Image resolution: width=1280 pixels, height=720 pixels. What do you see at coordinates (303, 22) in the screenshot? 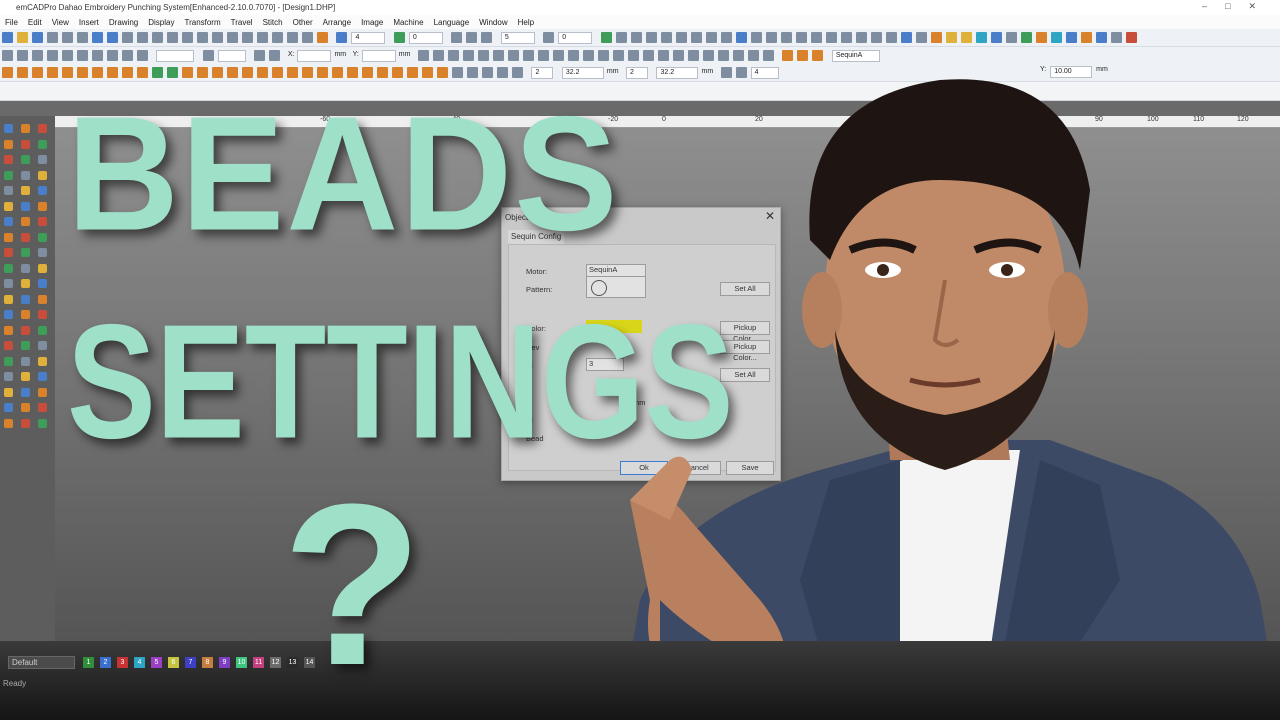
I see `menu-other: Other` at bounding box center [303, 22].